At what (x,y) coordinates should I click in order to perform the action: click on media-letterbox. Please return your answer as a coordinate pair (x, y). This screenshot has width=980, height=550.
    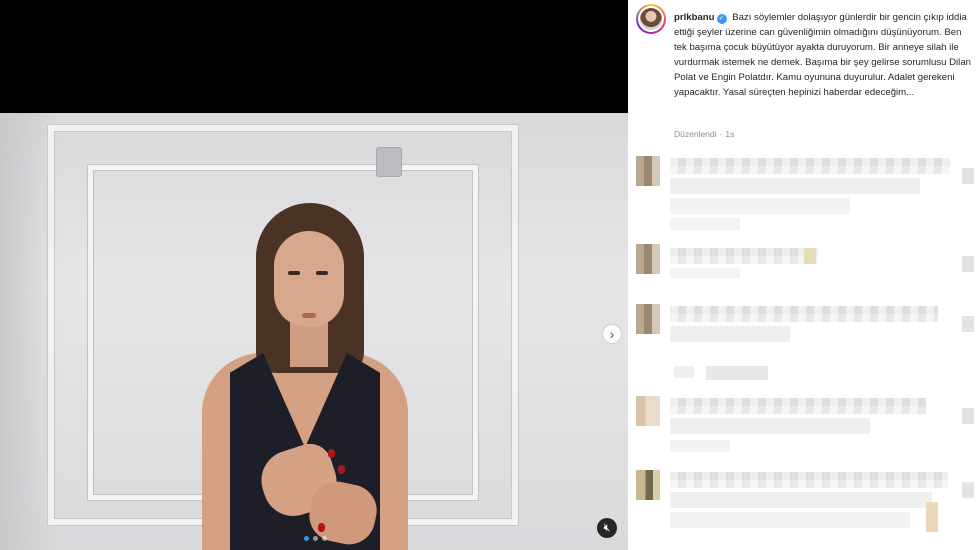
    Looking at the image, I should click on (314, 56).